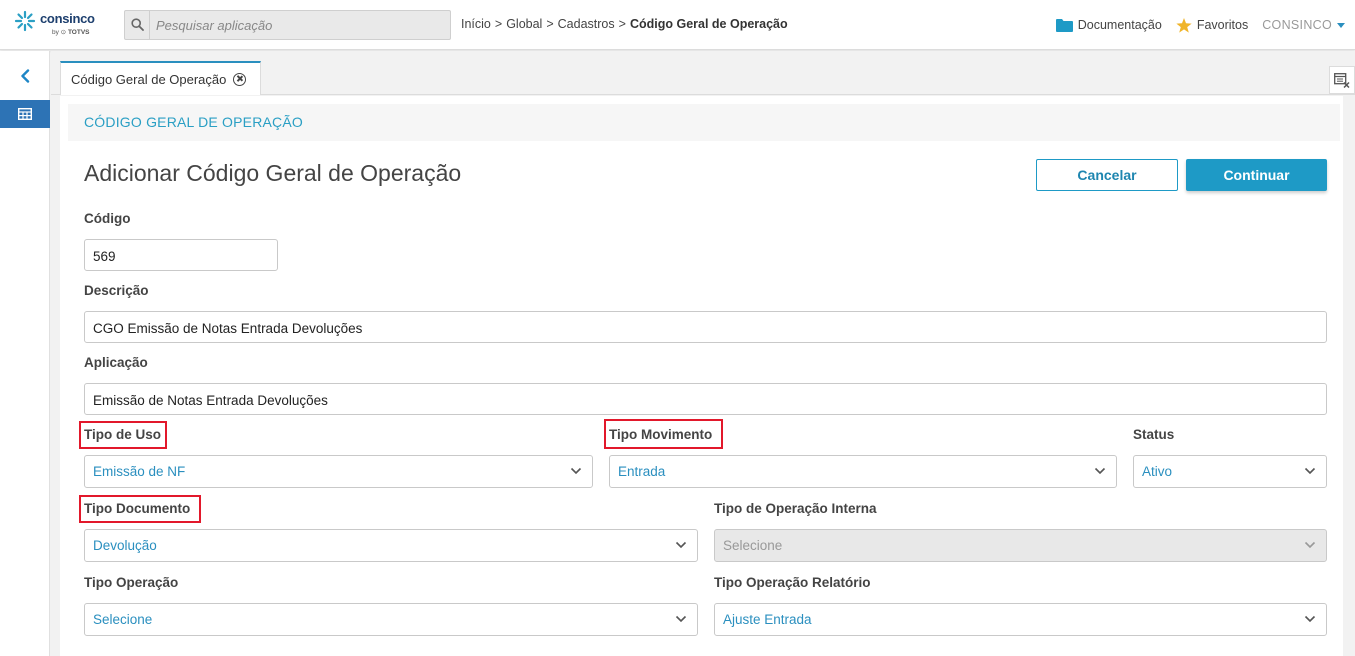 This screenshot has height=656, width=1355. Describe the element at coordinates (137, 25) in the screenshot. I see `search-icon` at that location.